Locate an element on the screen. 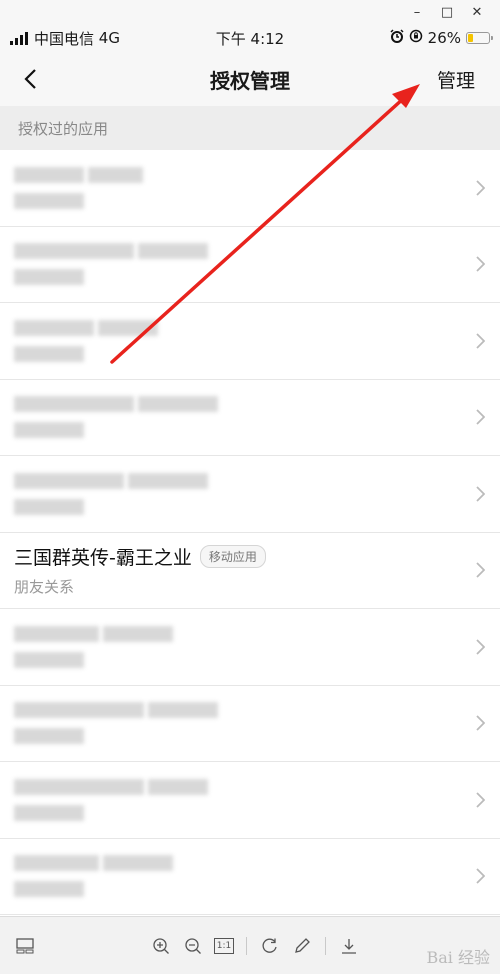  viewer-toolbar: 1:1 Bai 经验 is located at coordinates (250, 945).